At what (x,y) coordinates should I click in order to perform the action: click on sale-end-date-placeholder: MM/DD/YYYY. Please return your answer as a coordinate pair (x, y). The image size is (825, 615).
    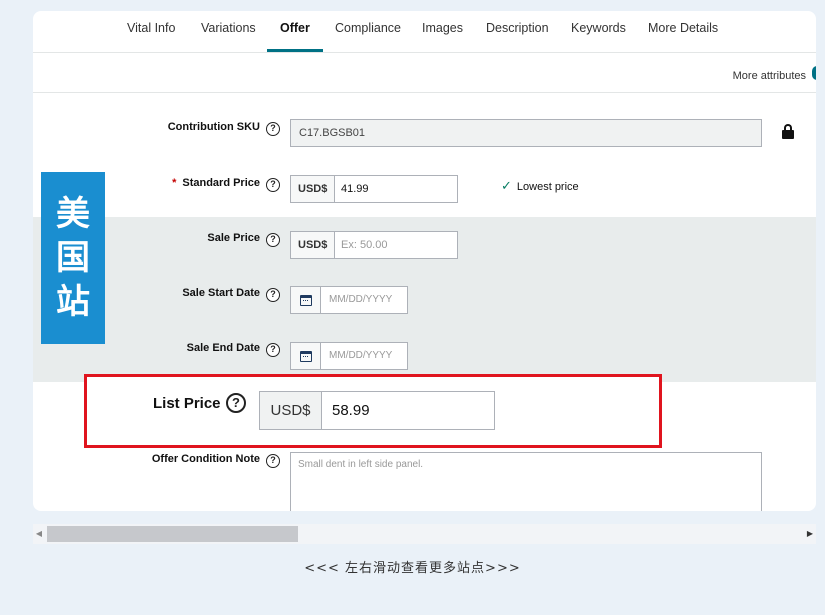
    Looking at the image, I should click on (361, 355).